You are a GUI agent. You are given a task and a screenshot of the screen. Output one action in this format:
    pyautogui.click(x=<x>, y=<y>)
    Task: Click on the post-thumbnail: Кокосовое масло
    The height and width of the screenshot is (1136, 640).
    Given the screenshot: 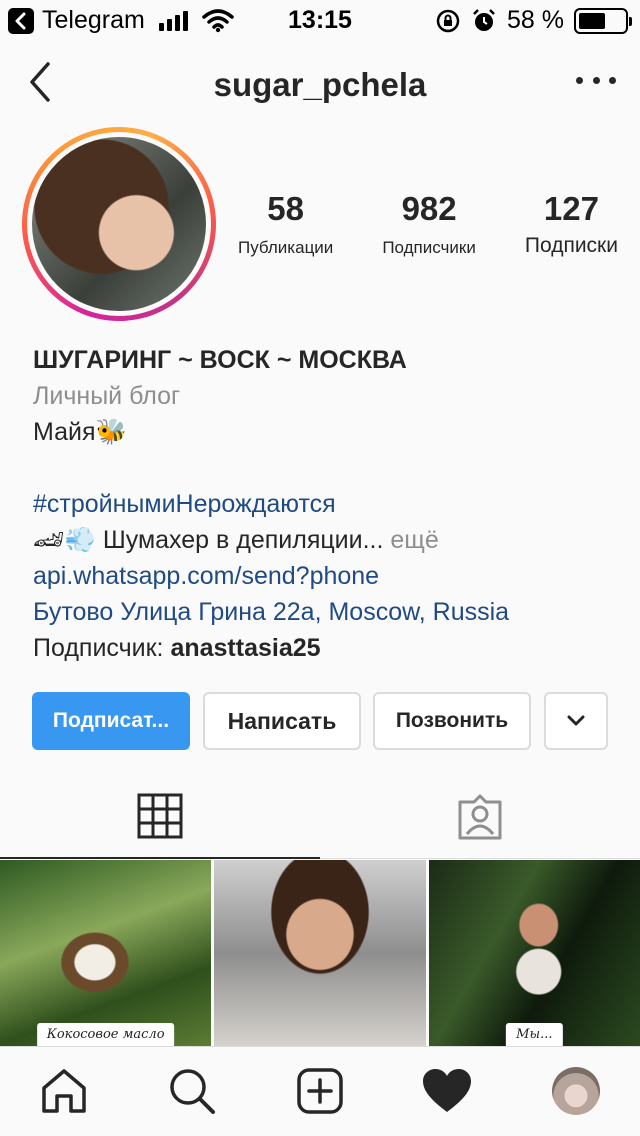 What is the action you would take?
    pyautogui.click(x=106, y=953)
    